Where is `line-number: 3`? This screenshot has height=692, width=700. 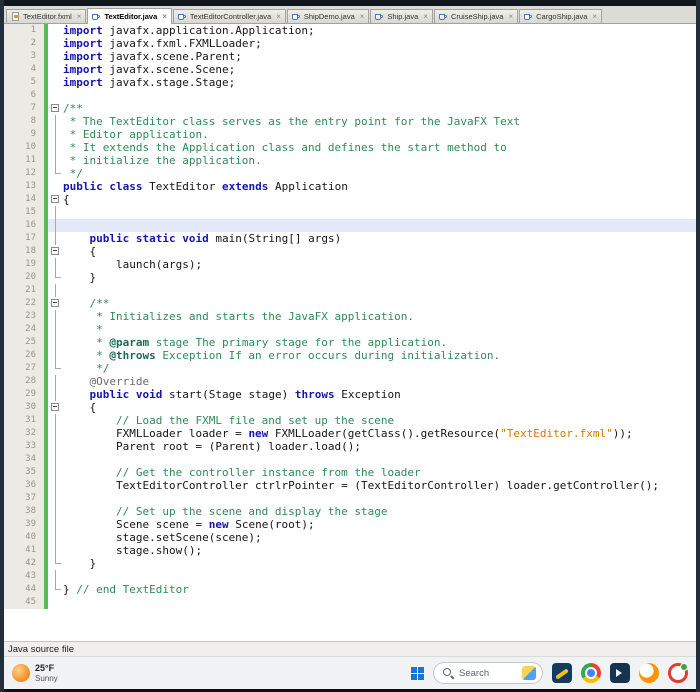 line-number: 3 is located at coordinates (24, 56).